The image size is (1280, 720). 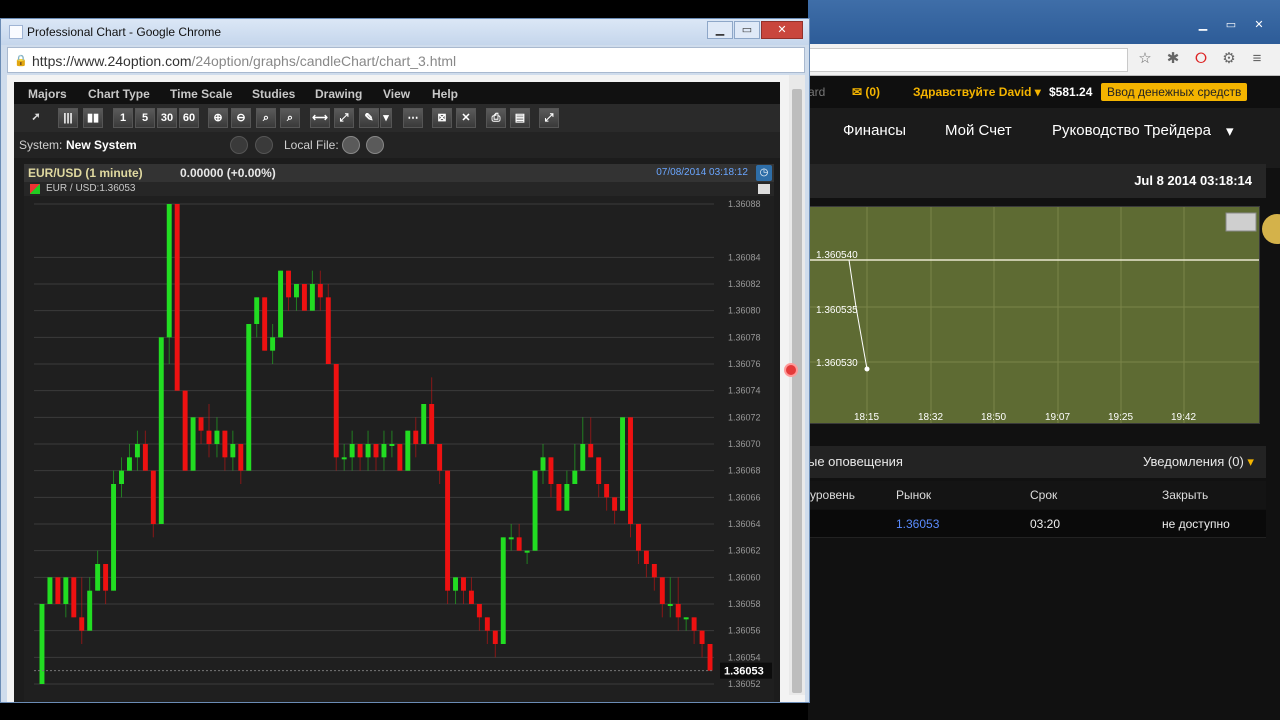 I want to click on price-change: 0.00000 (+0.00%), so click(x=228, y=173).